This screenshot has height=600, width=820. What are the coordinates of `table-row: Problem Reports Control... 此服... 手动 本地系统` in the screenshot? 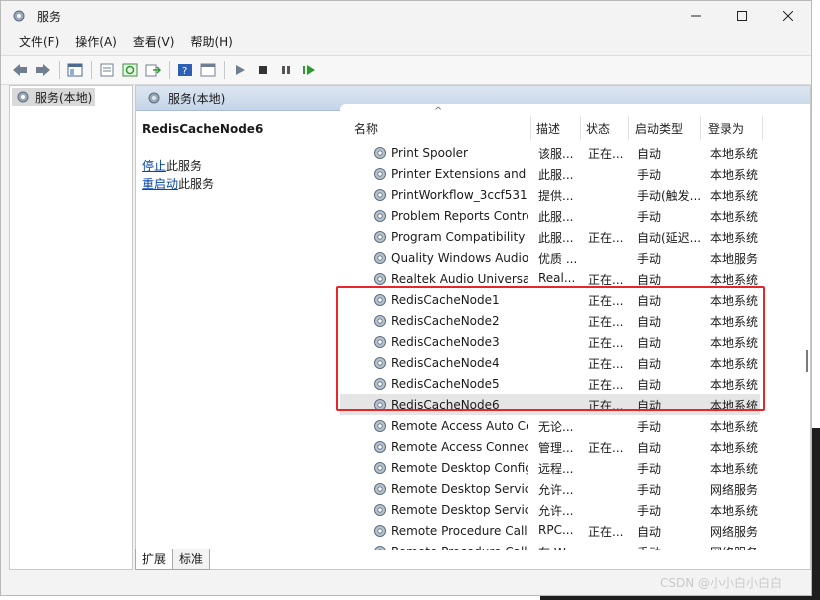 It's located at (550, 215).